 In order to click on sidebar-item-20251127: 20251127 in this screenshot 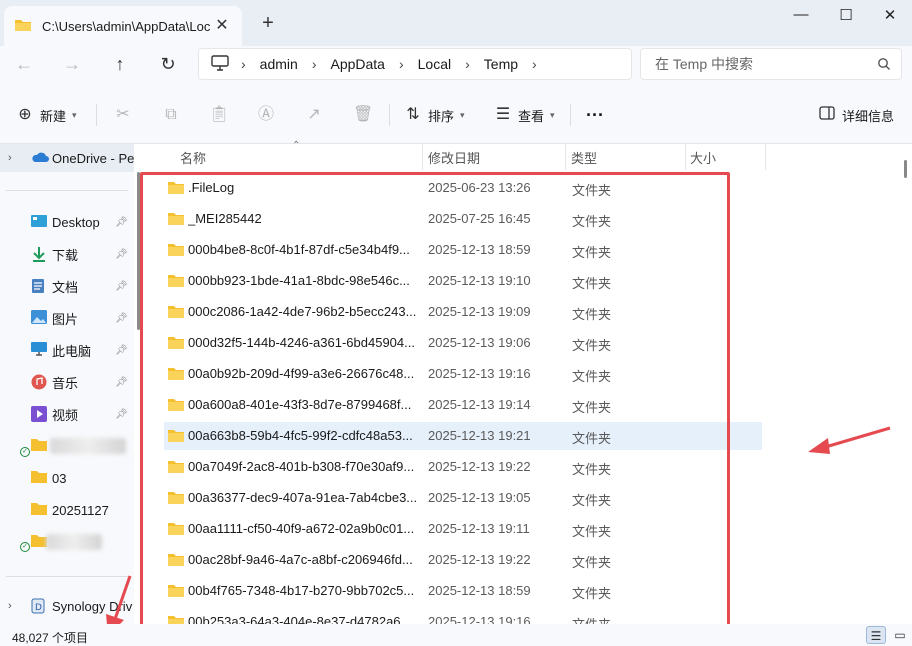, I will do `click(67, 510)`.